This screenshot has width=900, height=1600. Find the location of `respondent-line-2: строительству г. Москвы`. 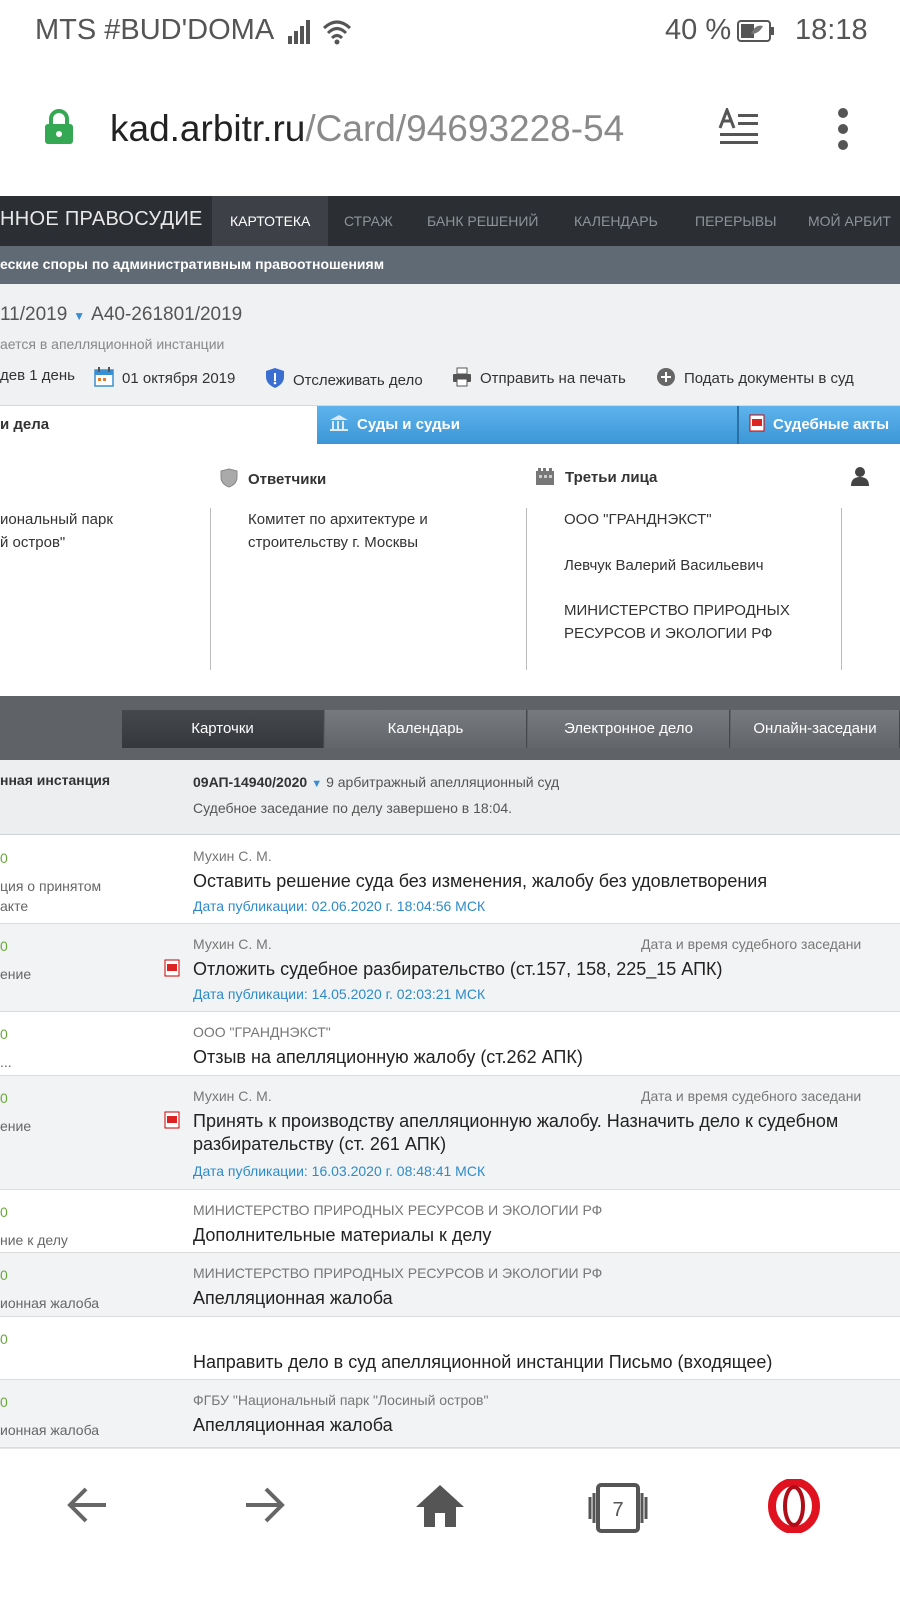

respondent-line-2: строительству г. Москвы is located at coordinates (333, 542).